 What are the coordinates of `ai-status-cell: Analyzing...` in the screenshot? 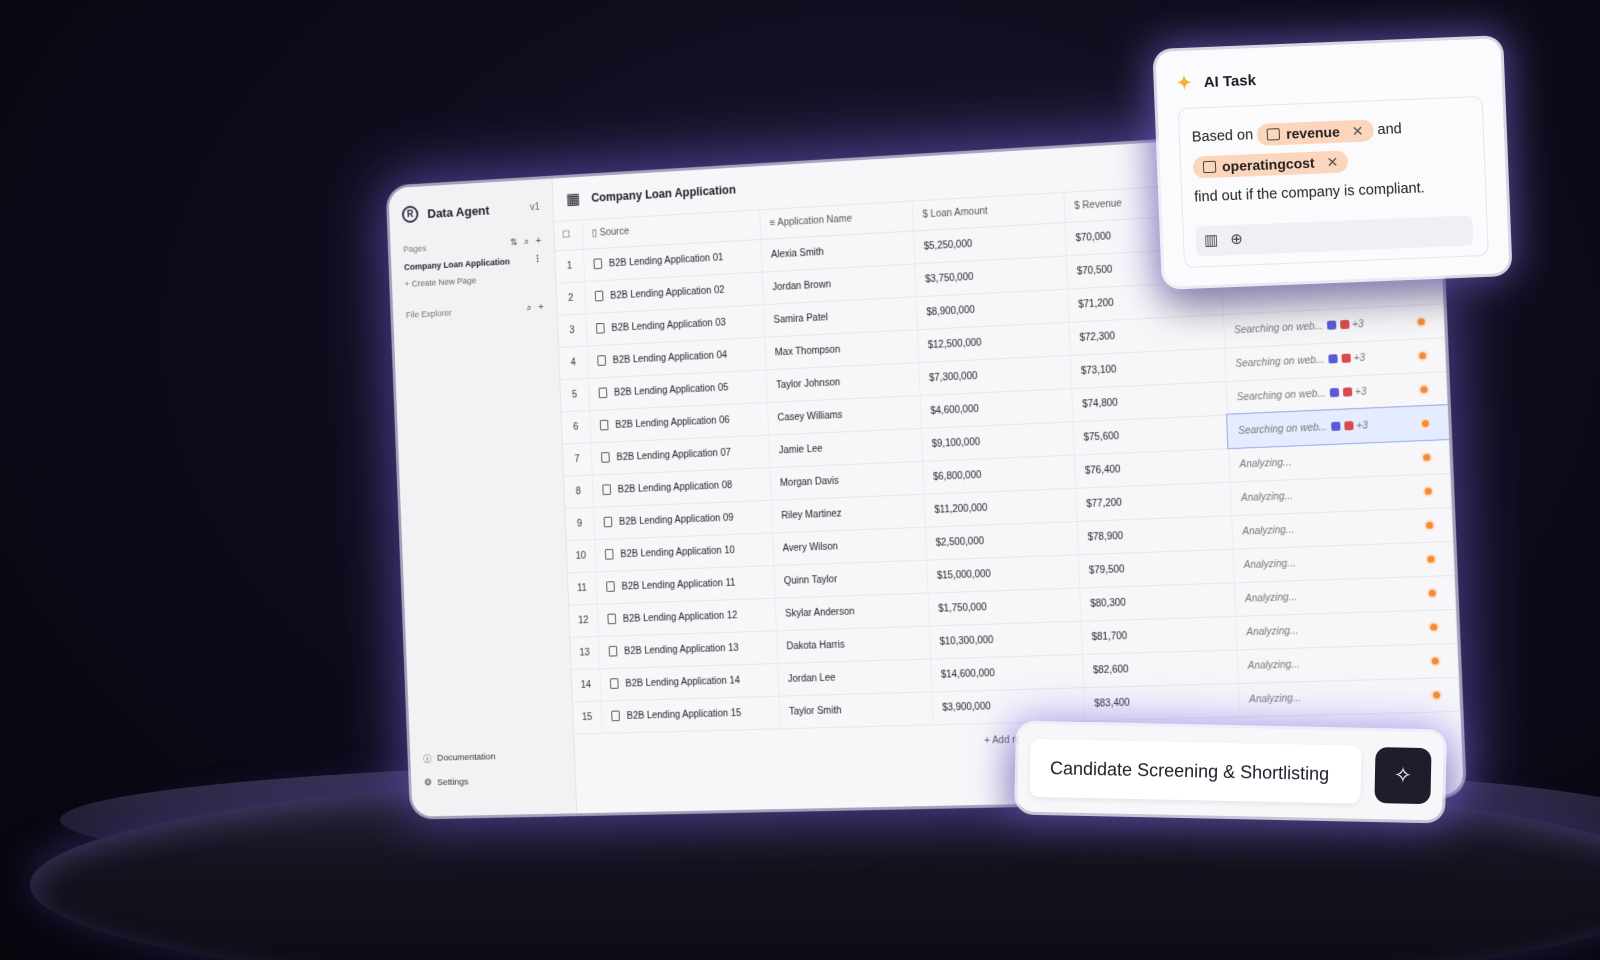 It's located at (1348, 696).